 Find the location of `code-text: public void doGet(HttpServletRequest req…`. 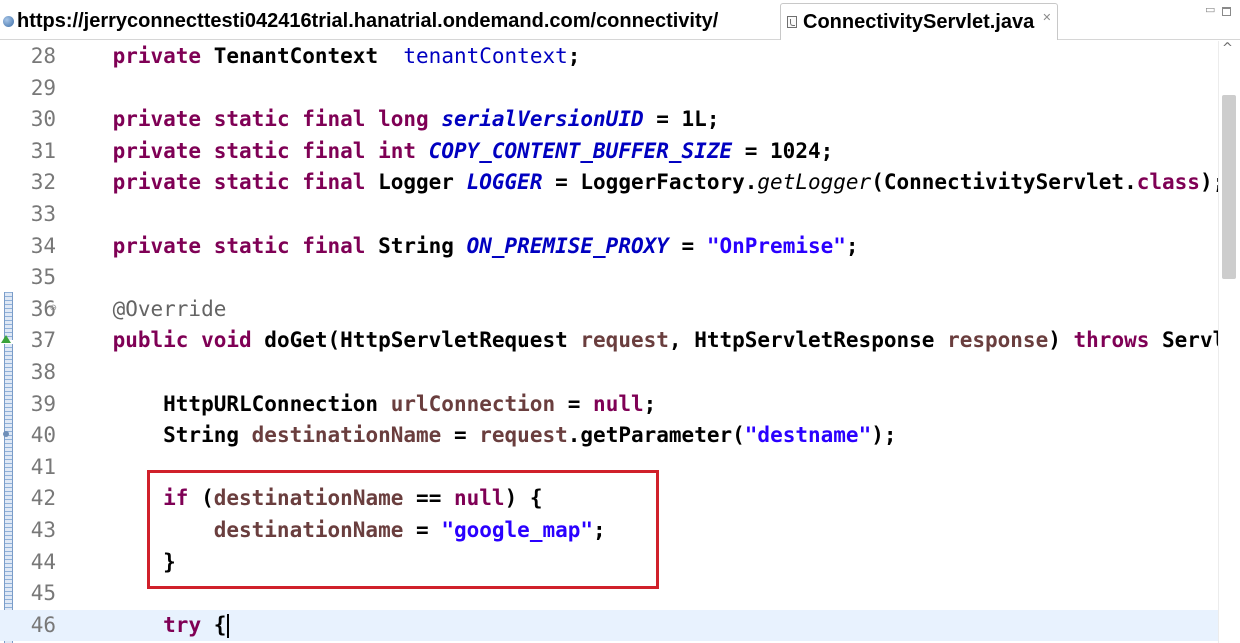

code-text: public void doGet(HttpServletRequest req… is located at coordinates (651, 341).